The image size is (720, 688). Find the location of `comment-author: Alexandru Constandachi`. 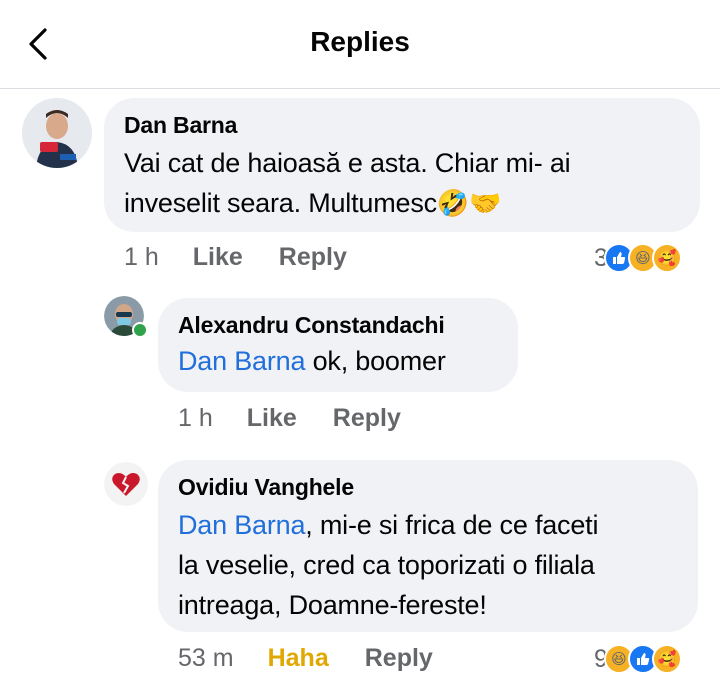

comment-author: Alexandru Constandachi is located at coordinates (338, 325).